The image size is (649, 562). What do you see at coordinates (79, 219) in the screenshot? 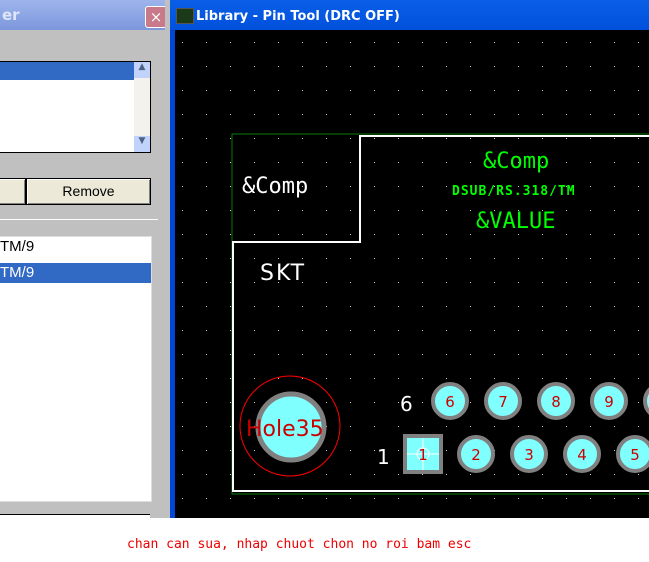
I see `divider` at bounding box center [79, 219].